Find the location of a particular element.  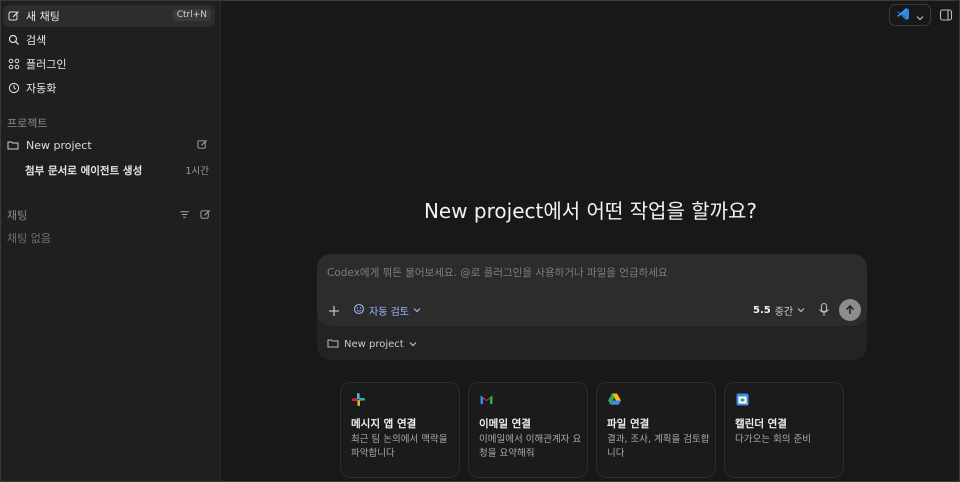

model-selector: 5.5 중간 is located at coordinates (779, 310).